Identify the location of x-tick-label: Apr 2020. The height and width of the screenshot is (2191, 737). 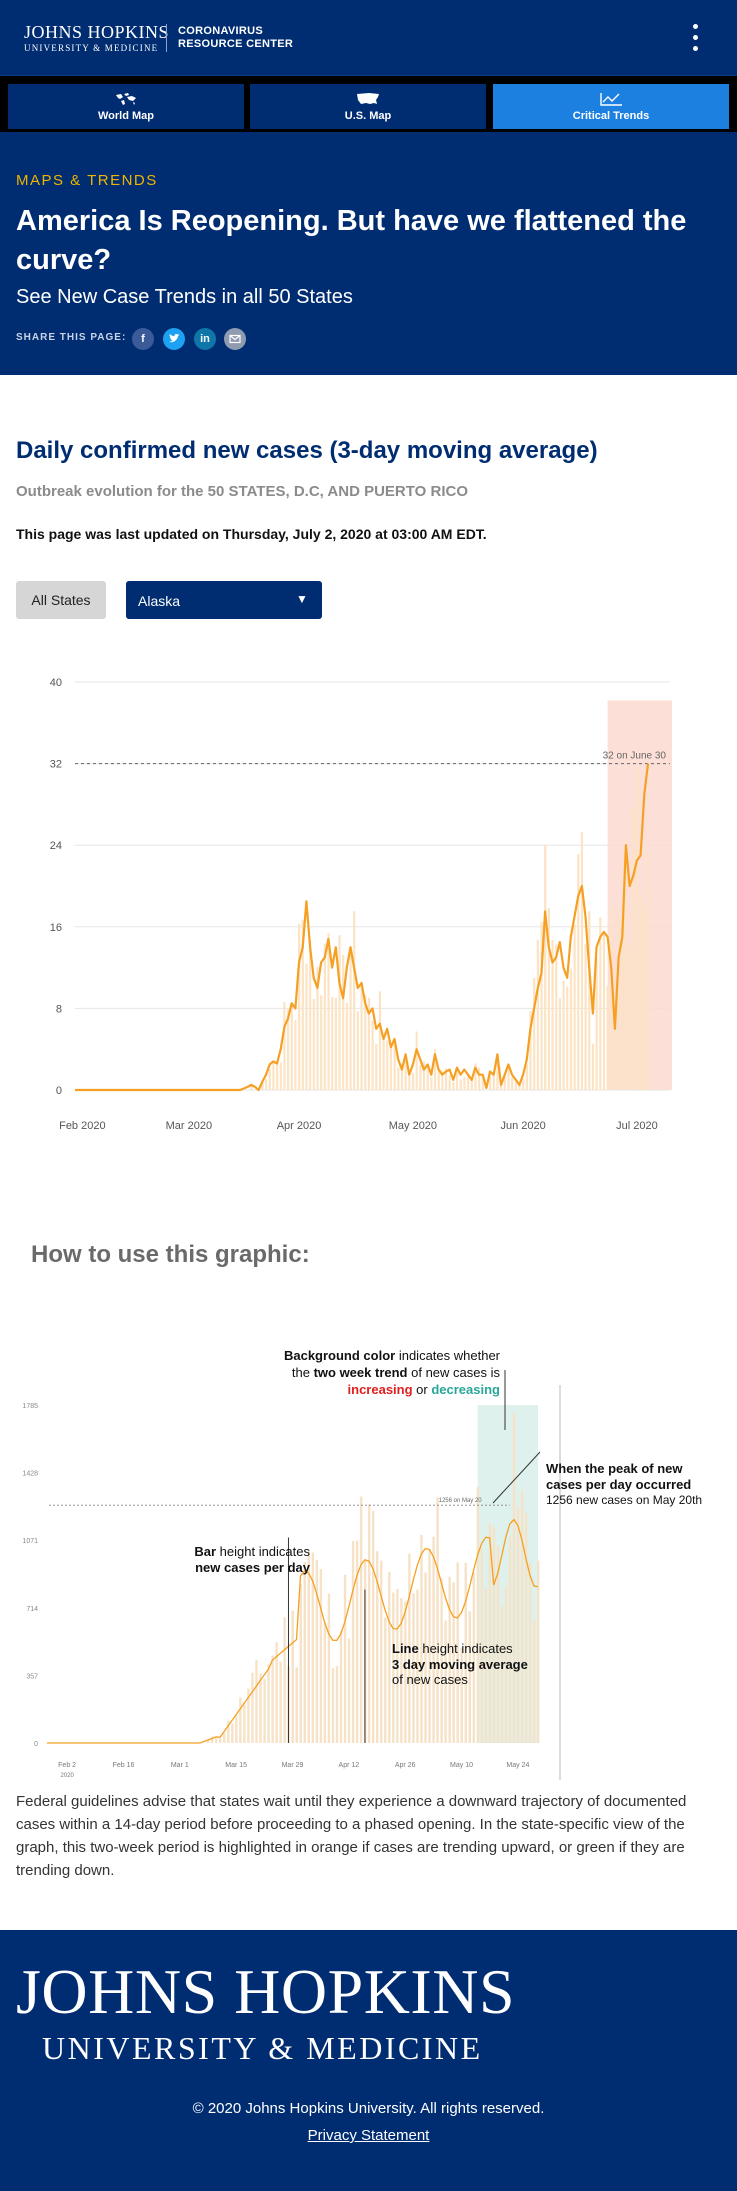
(299, 1126).